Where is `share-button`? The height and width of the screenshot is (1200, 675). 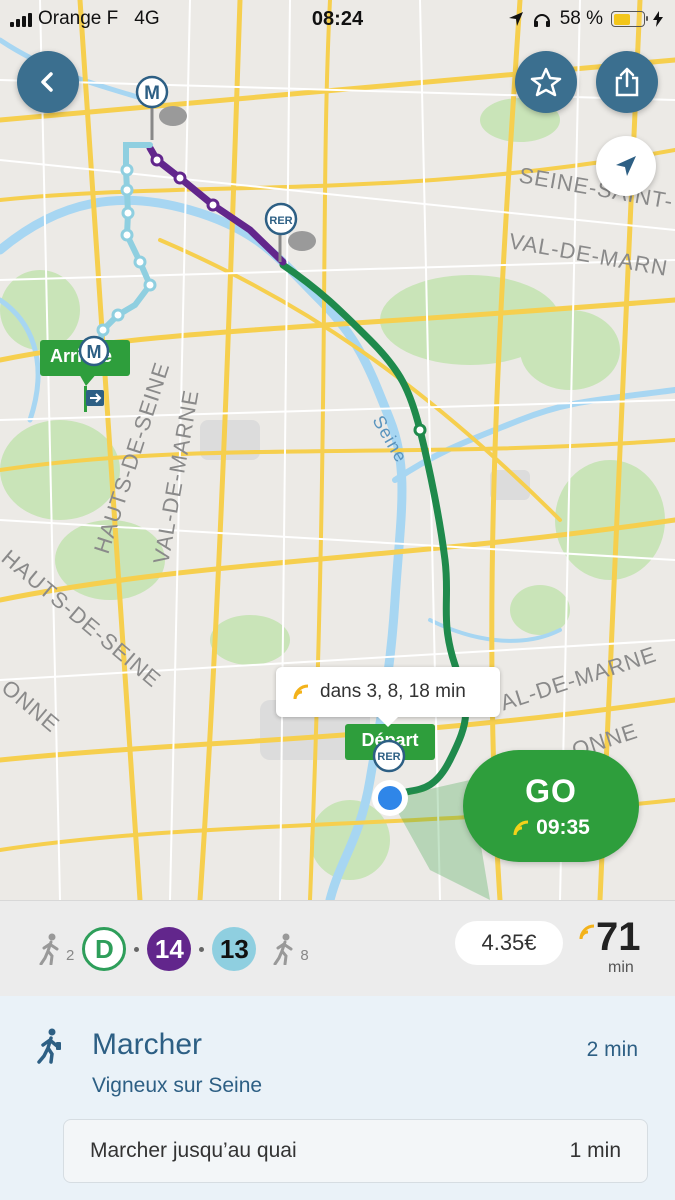
share-button is located at coordinates (627, 82).